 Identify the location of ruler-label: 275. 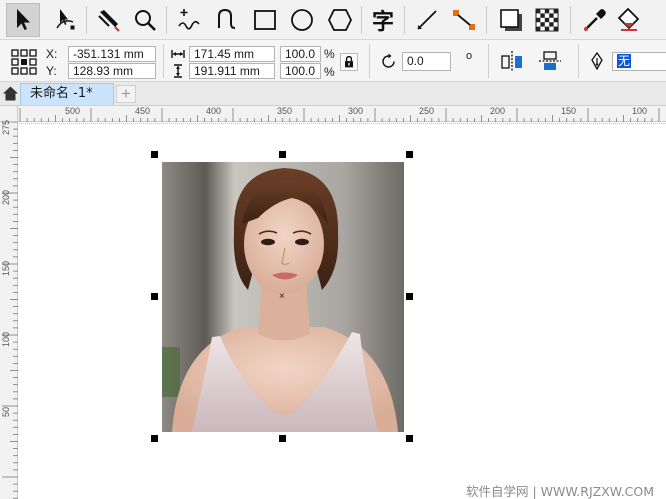
(6, 127).